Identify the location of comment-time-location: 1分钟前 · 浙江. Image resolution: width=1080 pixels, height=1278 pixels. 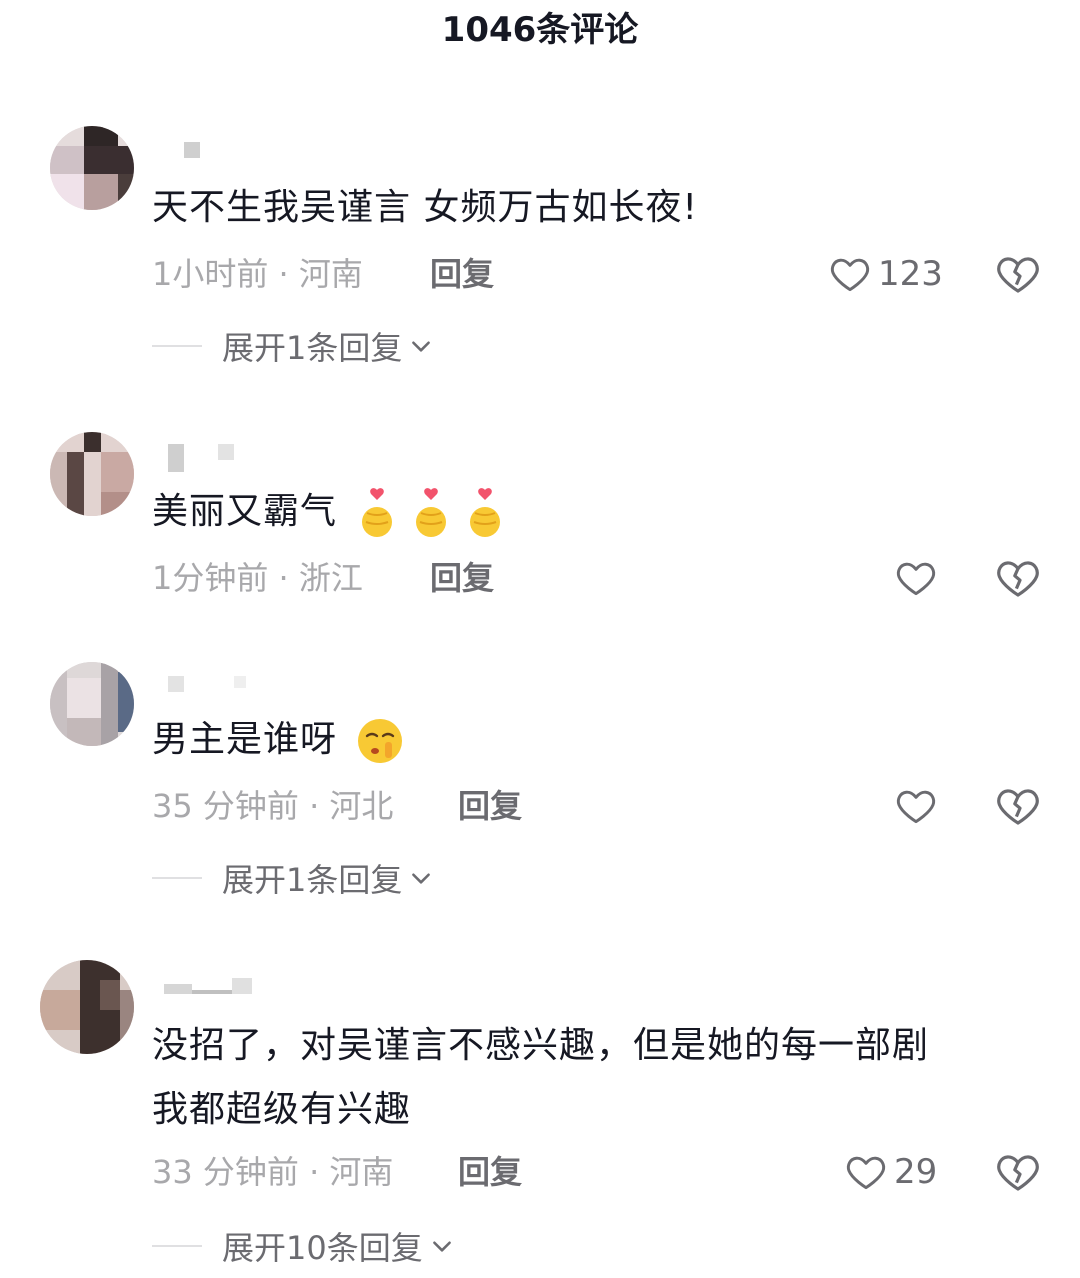
(257, 578).